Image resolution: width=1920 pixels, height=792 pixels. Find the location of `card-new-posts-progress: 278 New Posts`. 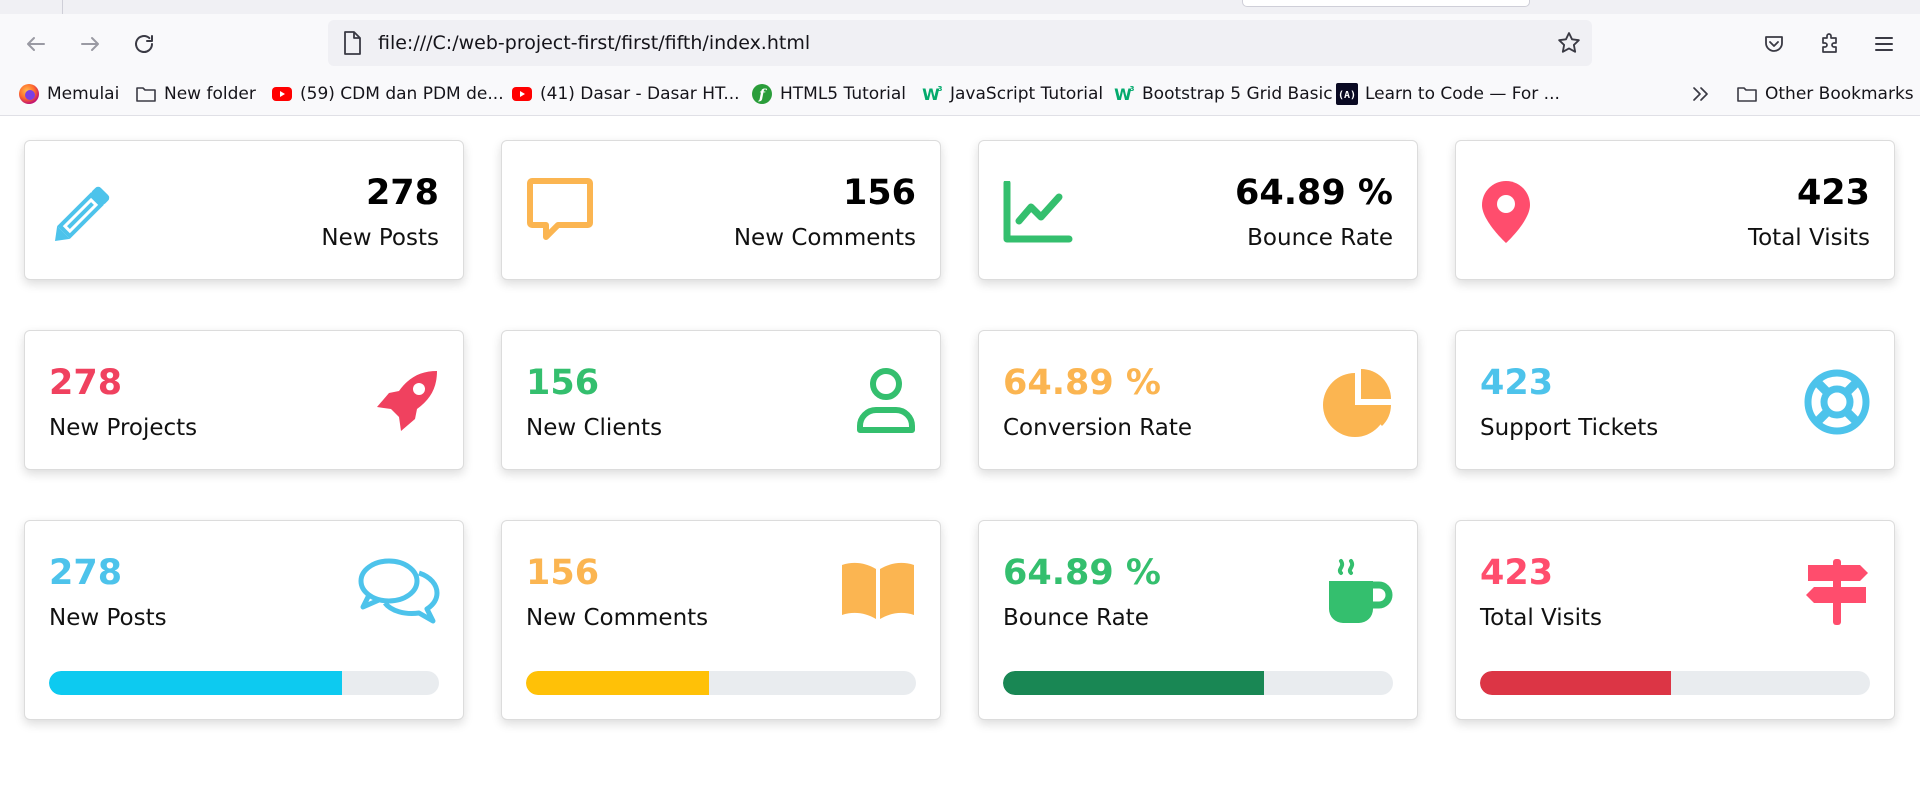

card-new-posts-progress: 278 New Posts is located at coordinates (244, 620).